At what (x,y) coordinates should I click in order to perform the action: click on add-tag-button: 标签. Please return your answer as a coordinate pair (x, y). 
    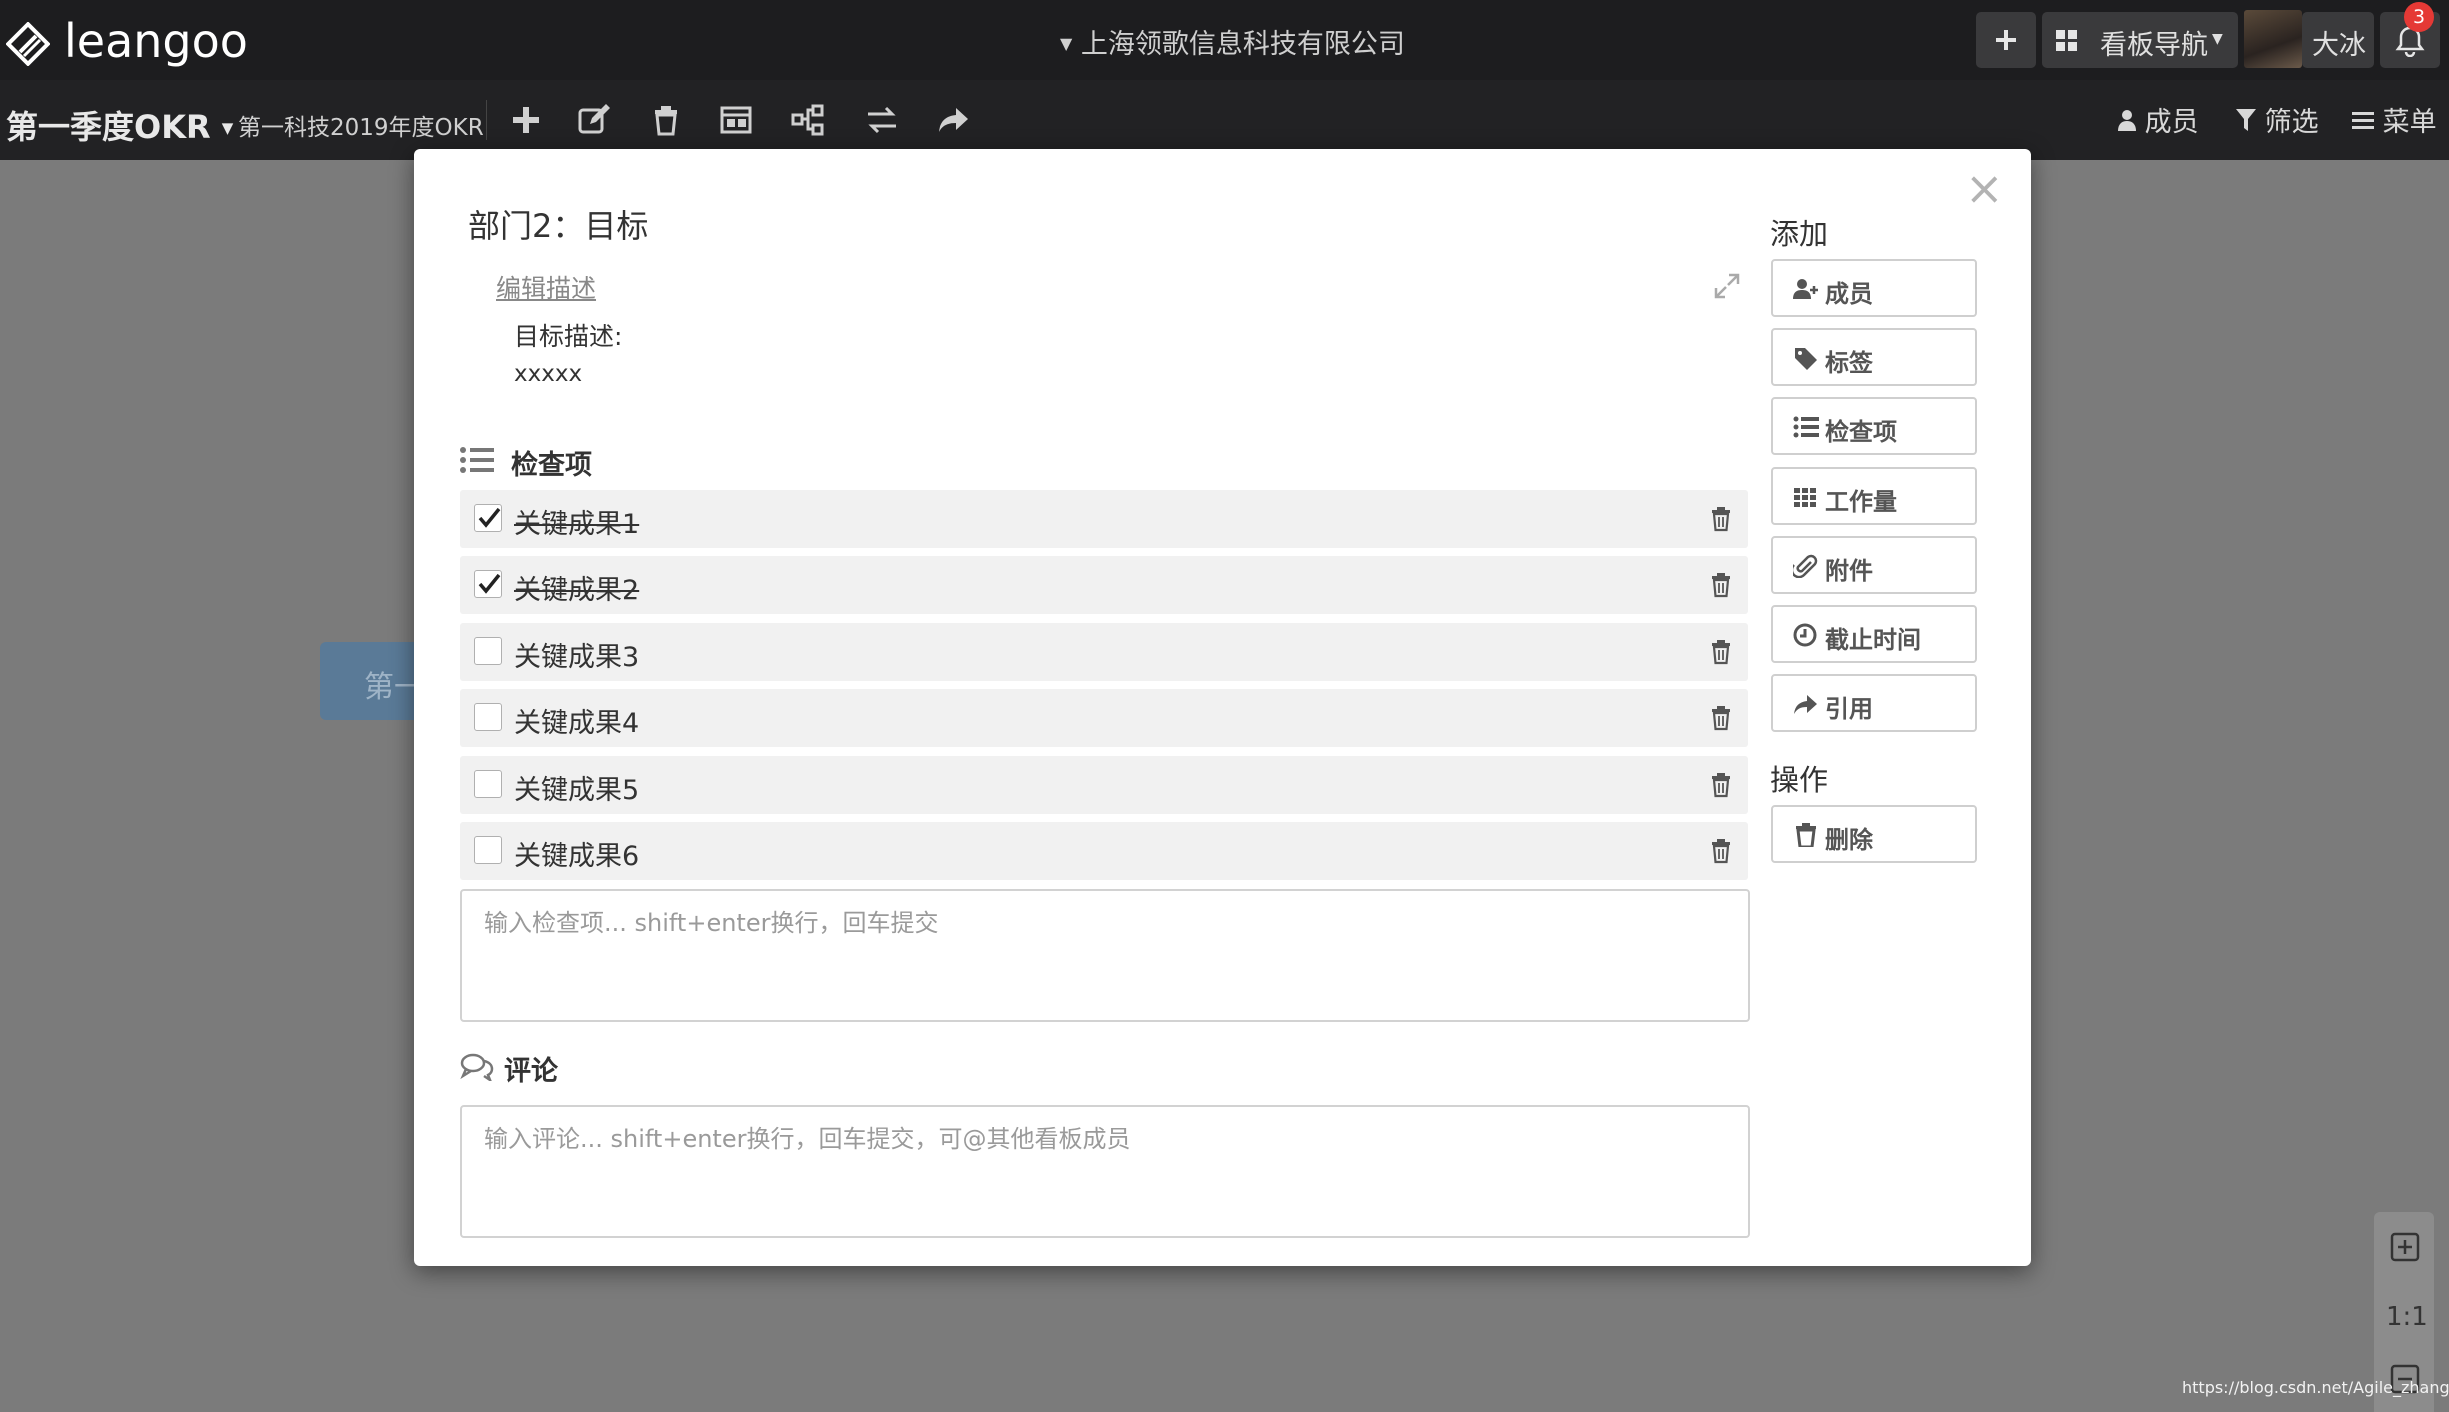
    Looking at the image, I should click on (1874, 357).